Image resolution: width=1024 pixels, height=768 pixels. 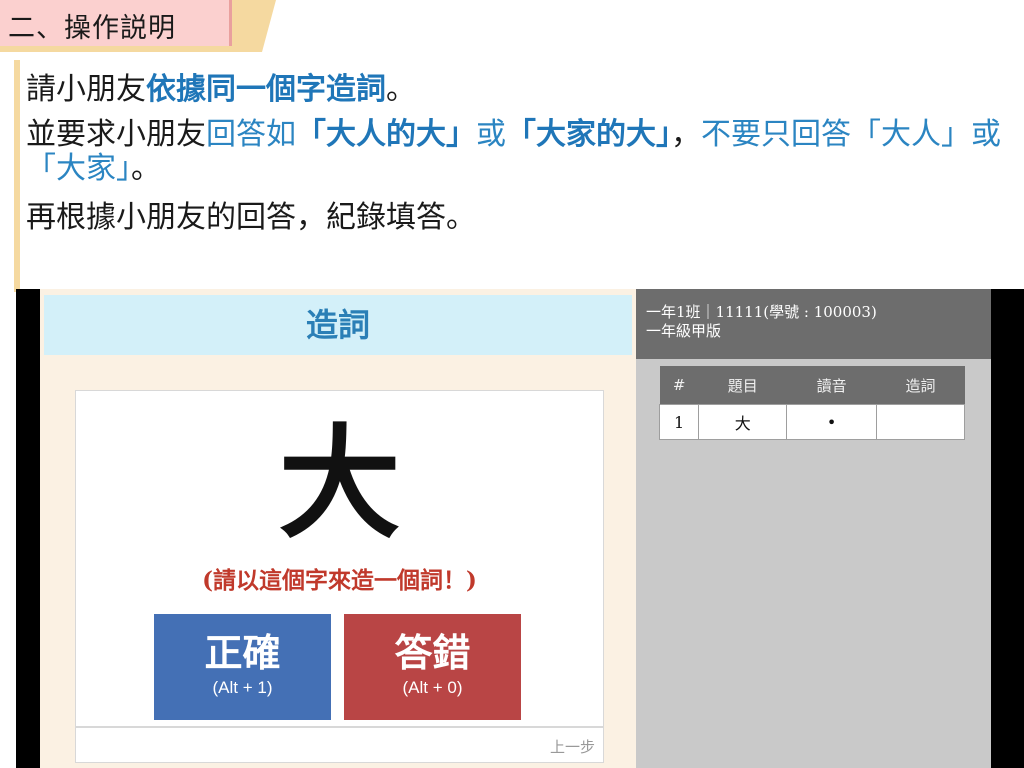 I want to click on character-card: 大 (請以這個字來造一個詞！), so click(x=339, y=498).